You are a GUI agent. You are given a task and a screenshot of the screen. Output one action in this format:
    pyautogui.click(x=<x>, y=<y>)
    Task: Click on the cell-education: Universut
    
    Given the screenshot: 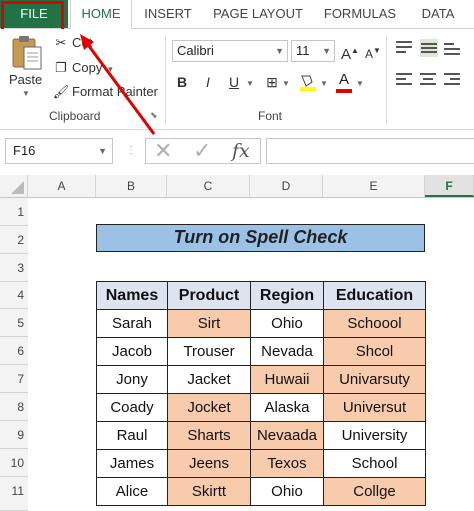 What is the action you would take?
    pyautogui.click(x=374, y=407)
    